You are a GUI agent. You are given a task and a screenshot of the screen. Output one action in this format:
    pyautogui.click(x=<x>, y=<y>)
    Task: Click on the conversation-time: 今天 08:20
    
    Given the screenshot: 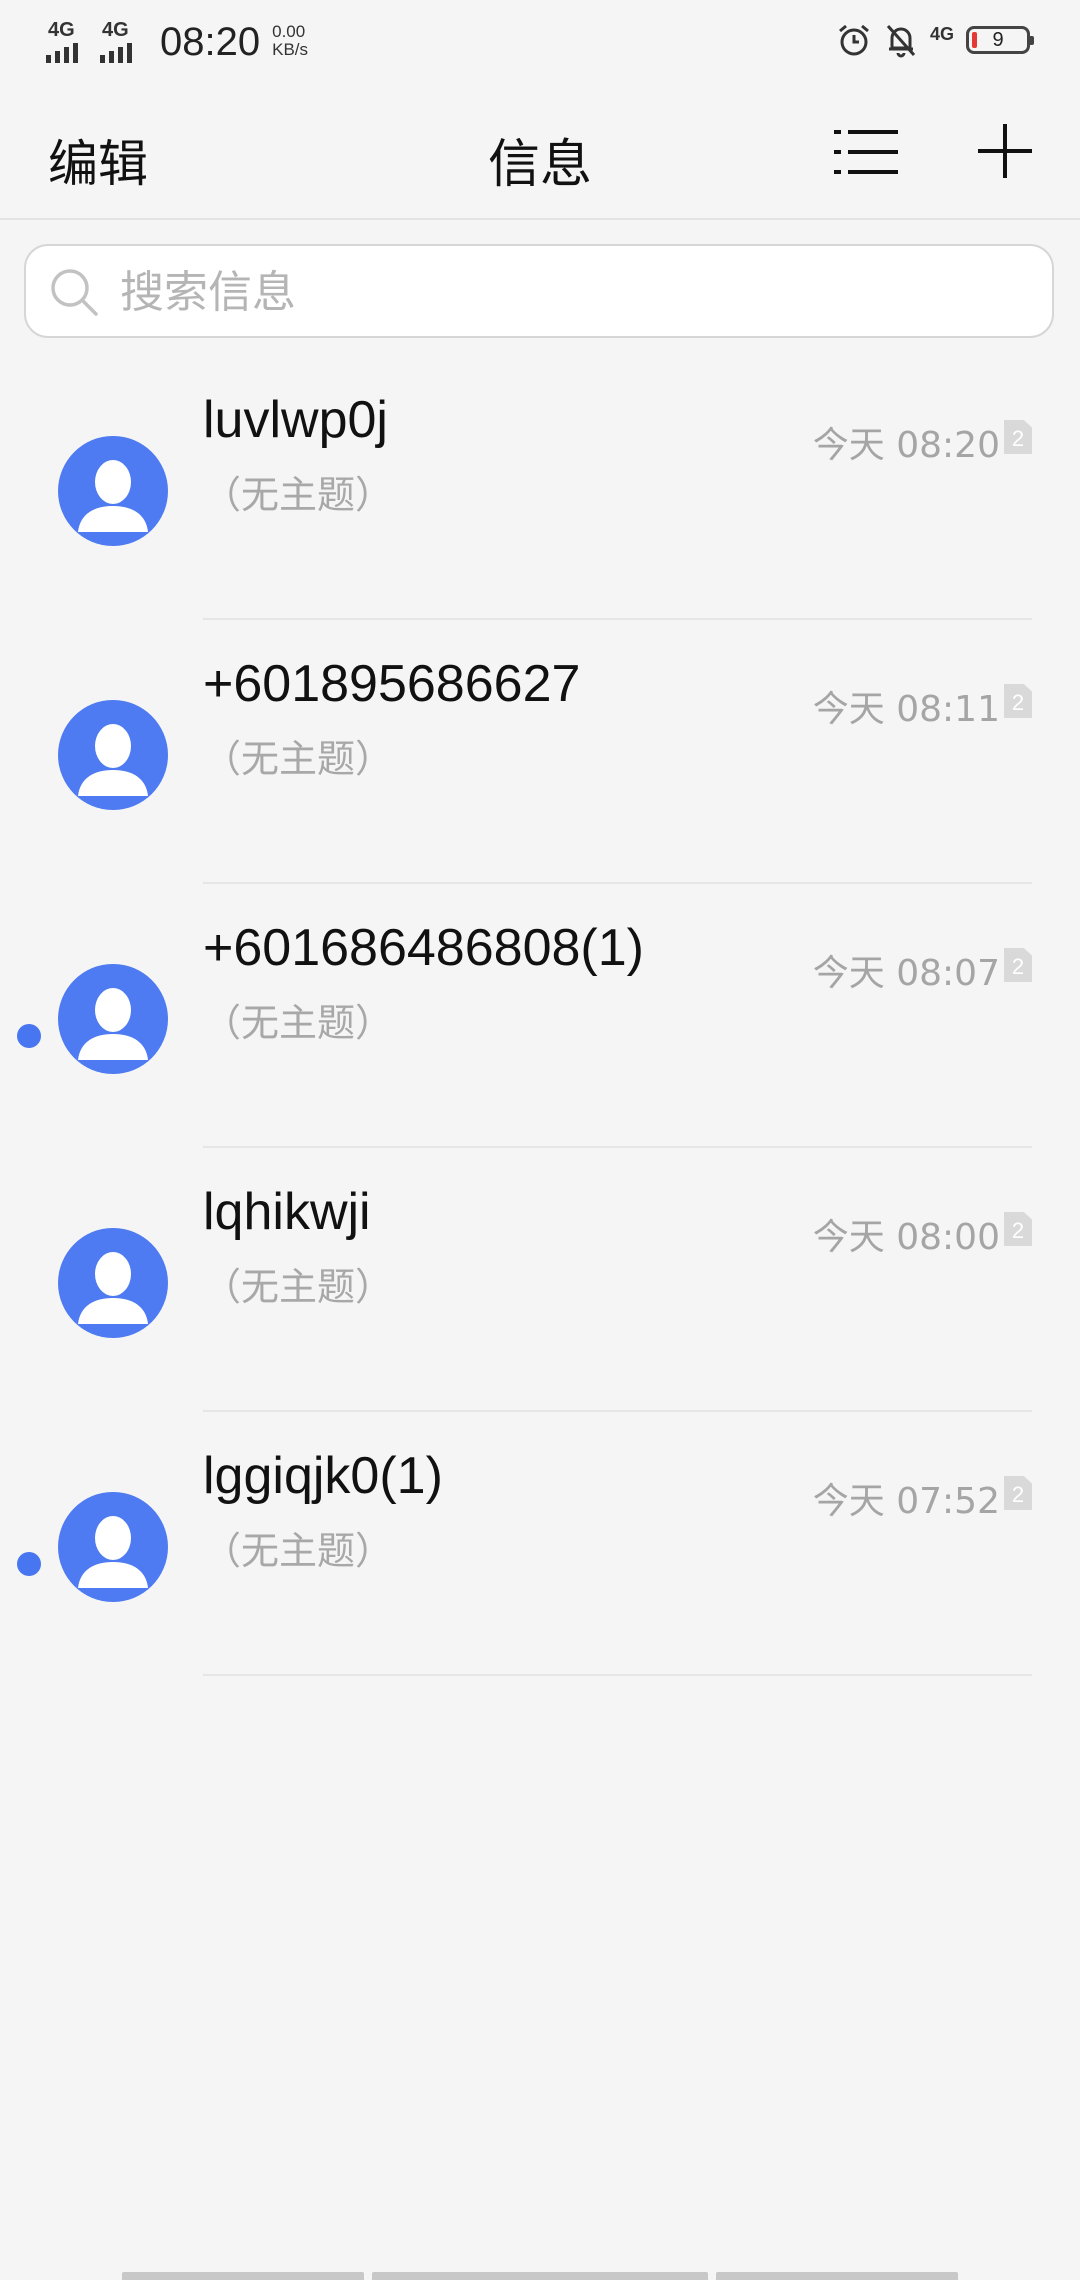 What is the action you would take?
    pyautogui.click(x=906, y=445)
    